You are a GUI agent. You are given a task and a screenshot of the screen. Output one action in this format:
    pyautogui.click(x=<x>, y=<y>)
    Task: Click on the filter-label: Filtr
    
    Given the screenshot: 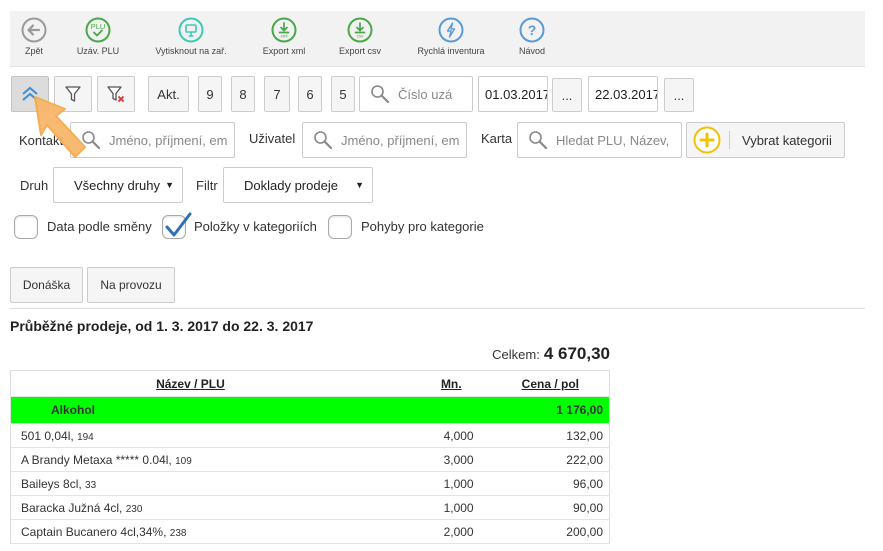 What is the action you would take?
    pyautogui.click(x=207, y=185)
    